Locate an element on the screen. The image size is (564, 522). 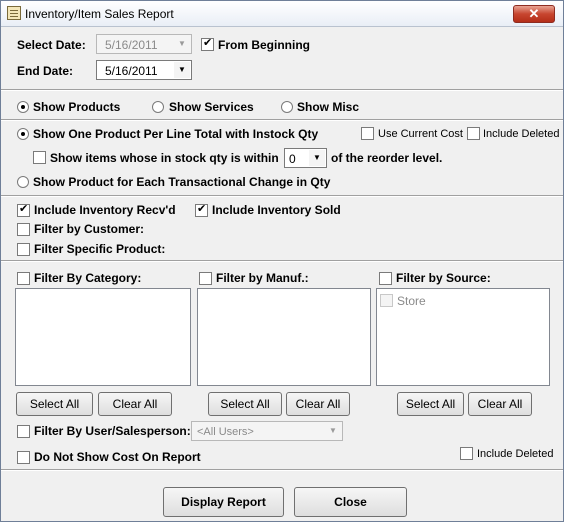
show-products-radio is located at coordinates (23, 107).